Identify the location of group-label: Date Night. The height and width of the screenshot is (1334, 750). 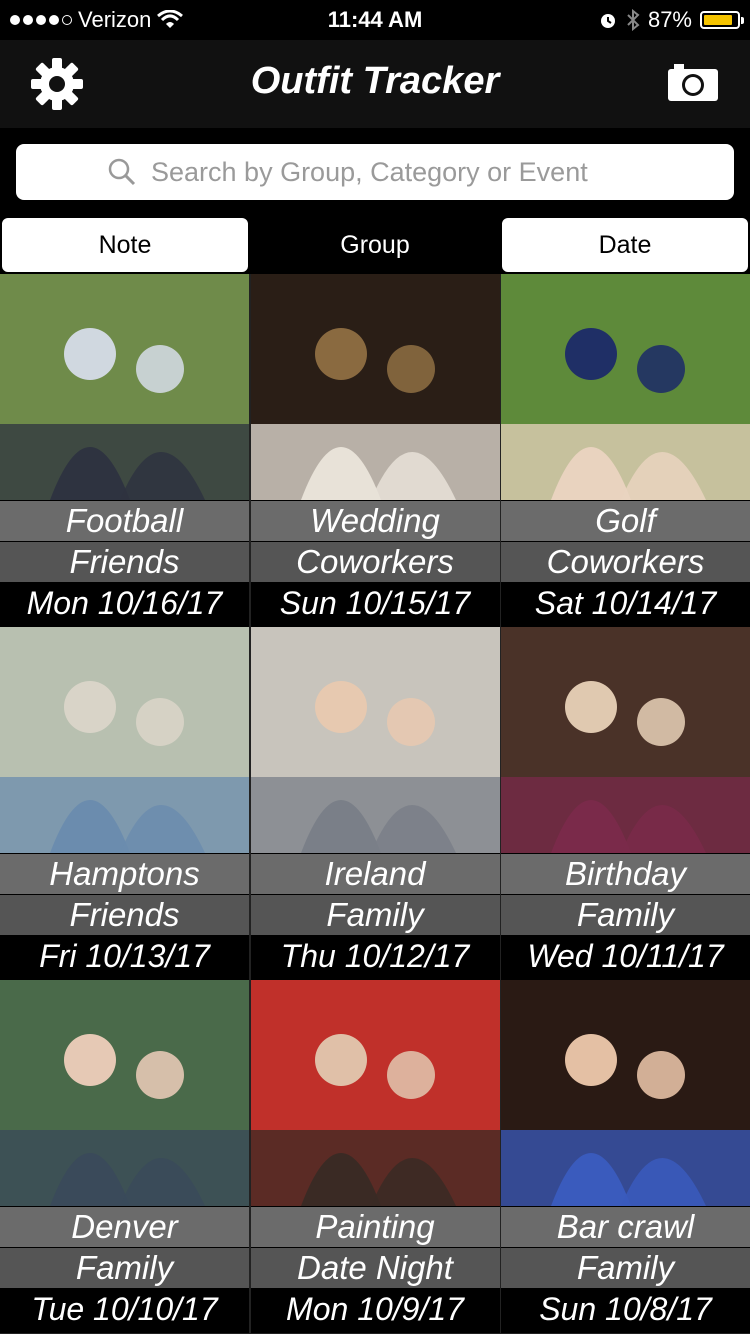
(375, 1268).